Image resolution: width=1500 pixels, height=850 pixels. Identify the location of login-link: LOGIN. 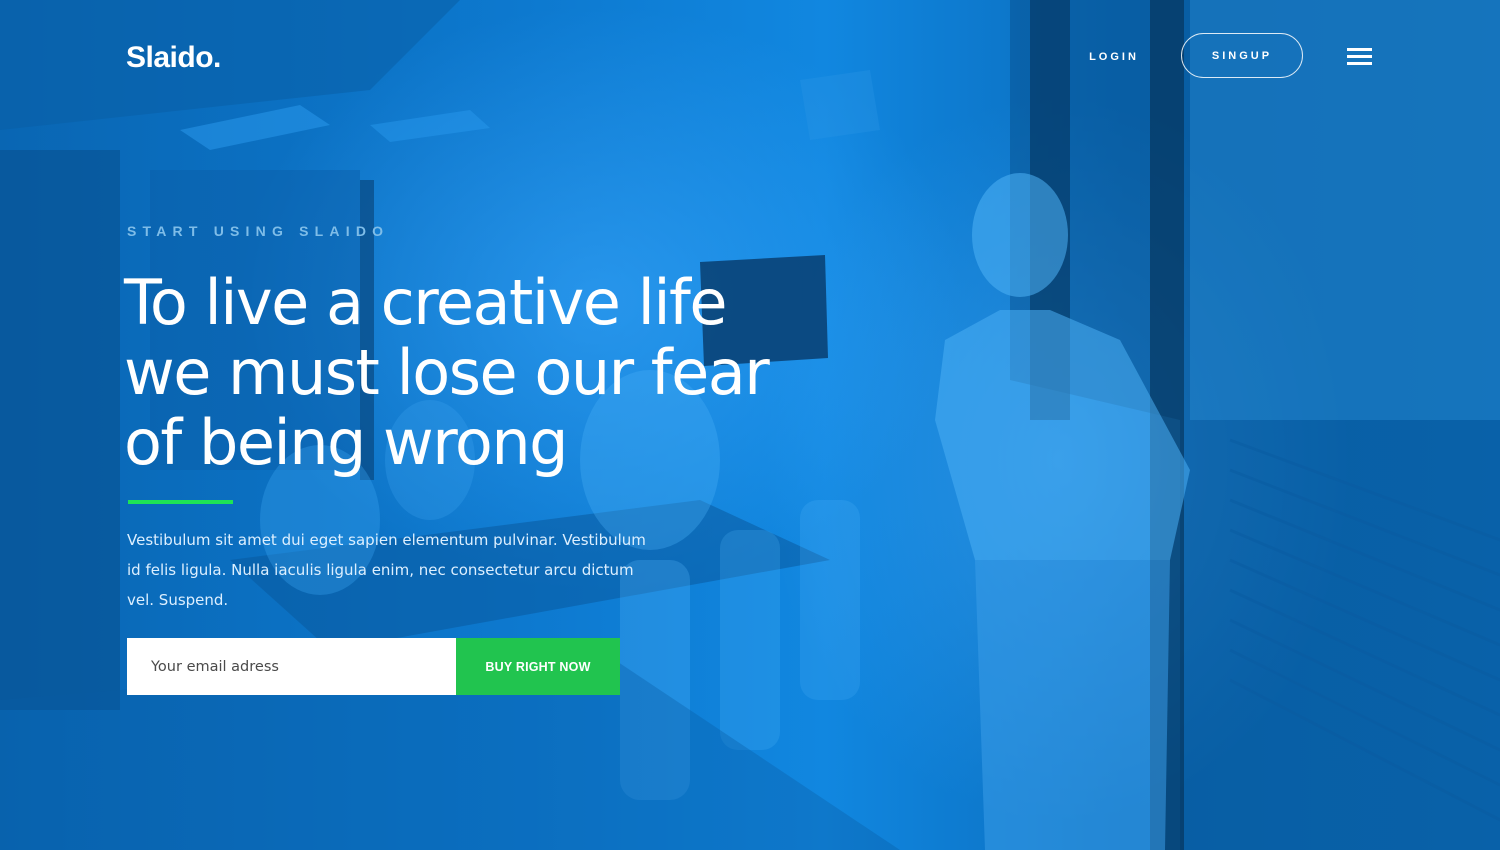
(1114, 57).